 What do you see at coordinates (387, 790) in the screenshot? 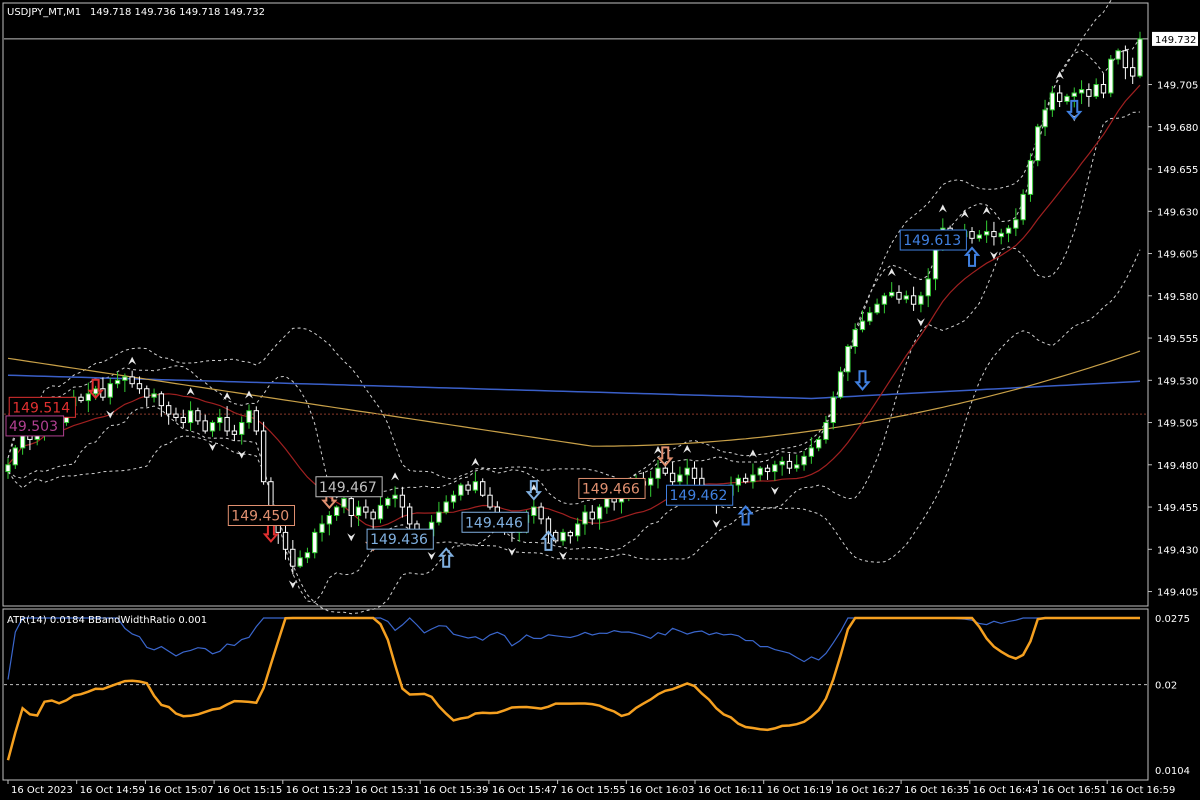
I see `time-tick-label: 16 Oct 15:31` at bounding box center [387, 790].